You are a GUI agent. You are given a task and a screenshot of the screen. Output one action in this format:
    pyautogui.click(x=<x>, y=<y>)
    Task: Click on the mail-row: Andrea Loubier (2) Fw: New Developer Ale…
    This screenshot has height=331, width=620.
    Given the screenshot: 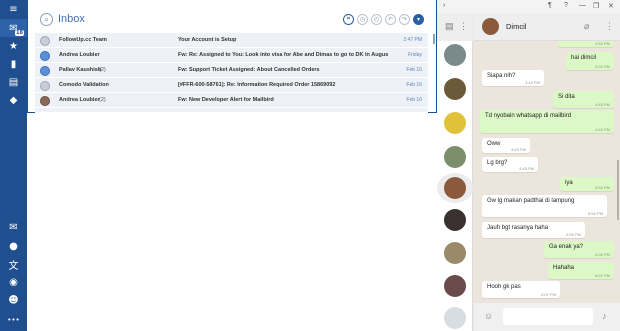 What is the action you would take?
    pyautogui.click(x=231, y=100)
    